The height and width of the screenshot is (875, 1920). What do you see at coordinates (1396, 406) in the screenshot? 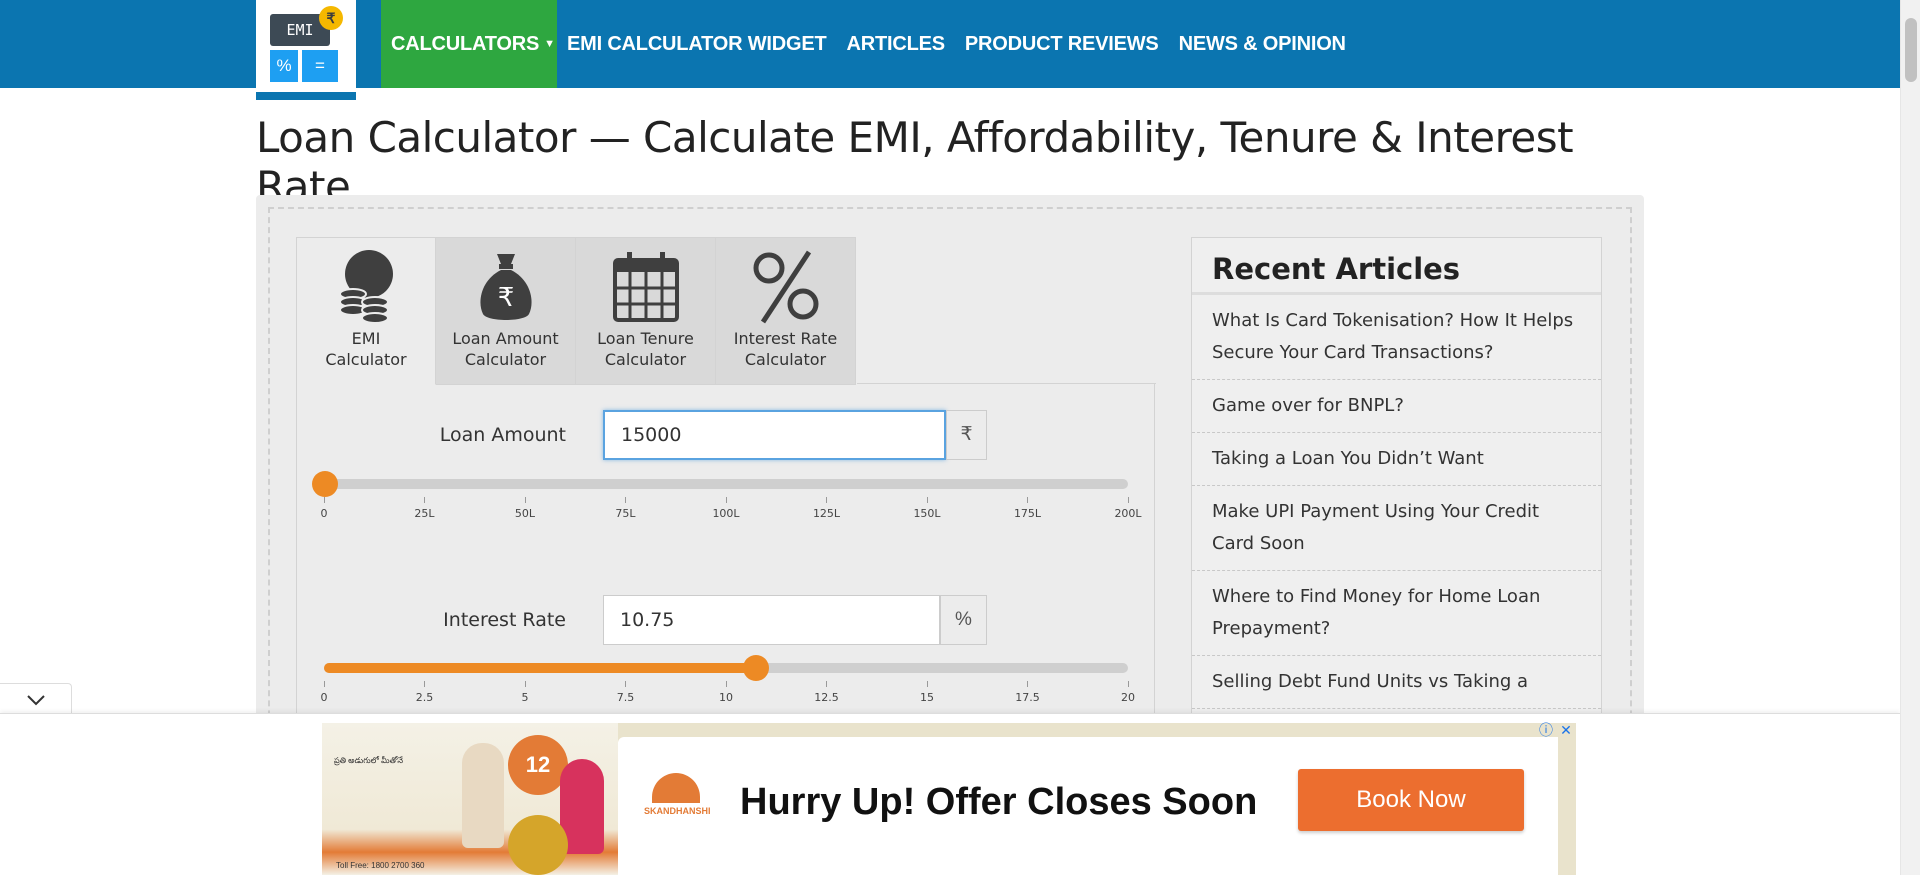
I see `article-link: Game over for BNPL?` at bounding box center [1396, 406].